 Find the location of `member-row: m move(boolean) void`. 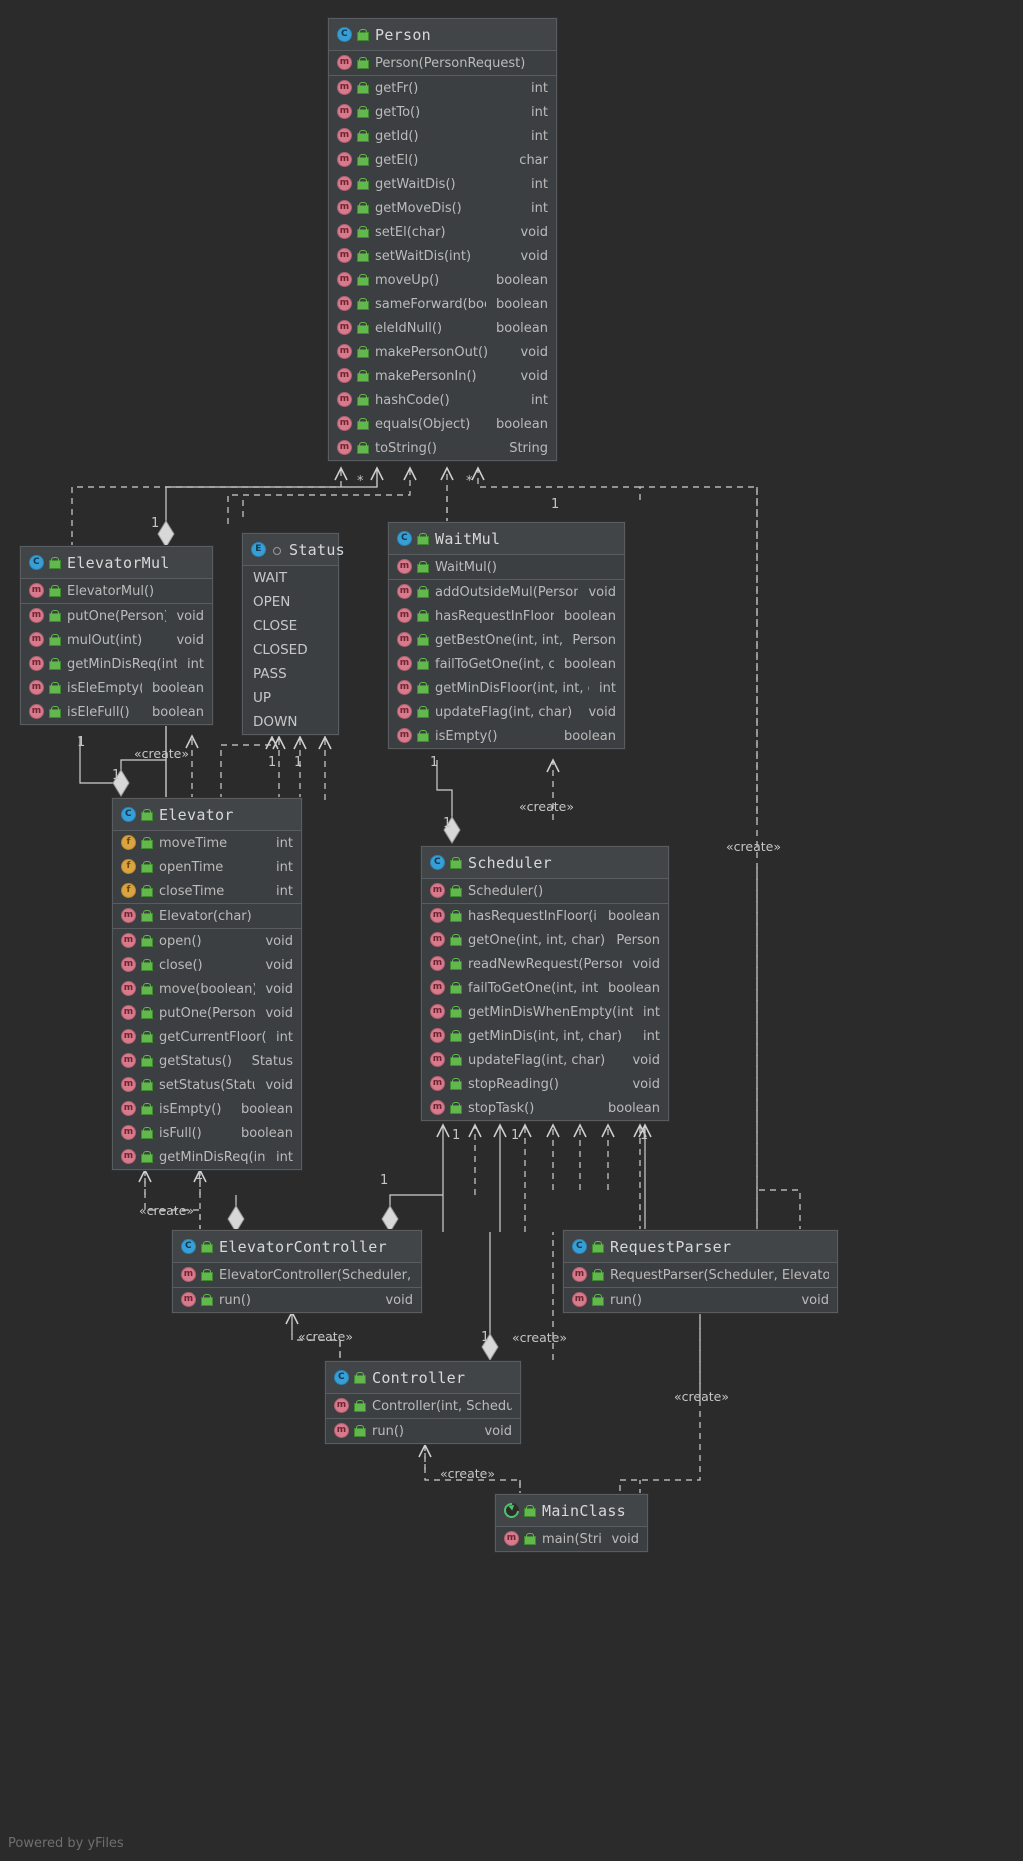

member-row: m move(boolean) void is located at coordinates (207, 989).